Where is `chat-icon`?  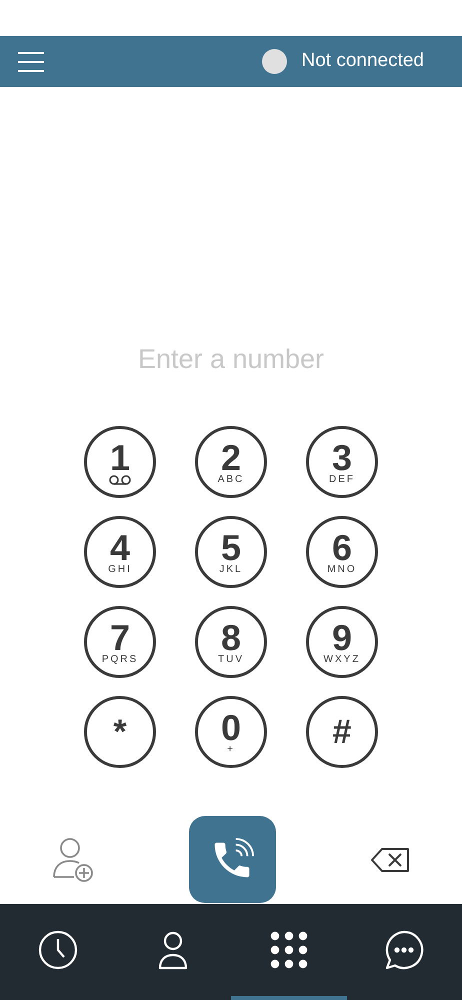
chat-icon is located at coordinates (404, 950).